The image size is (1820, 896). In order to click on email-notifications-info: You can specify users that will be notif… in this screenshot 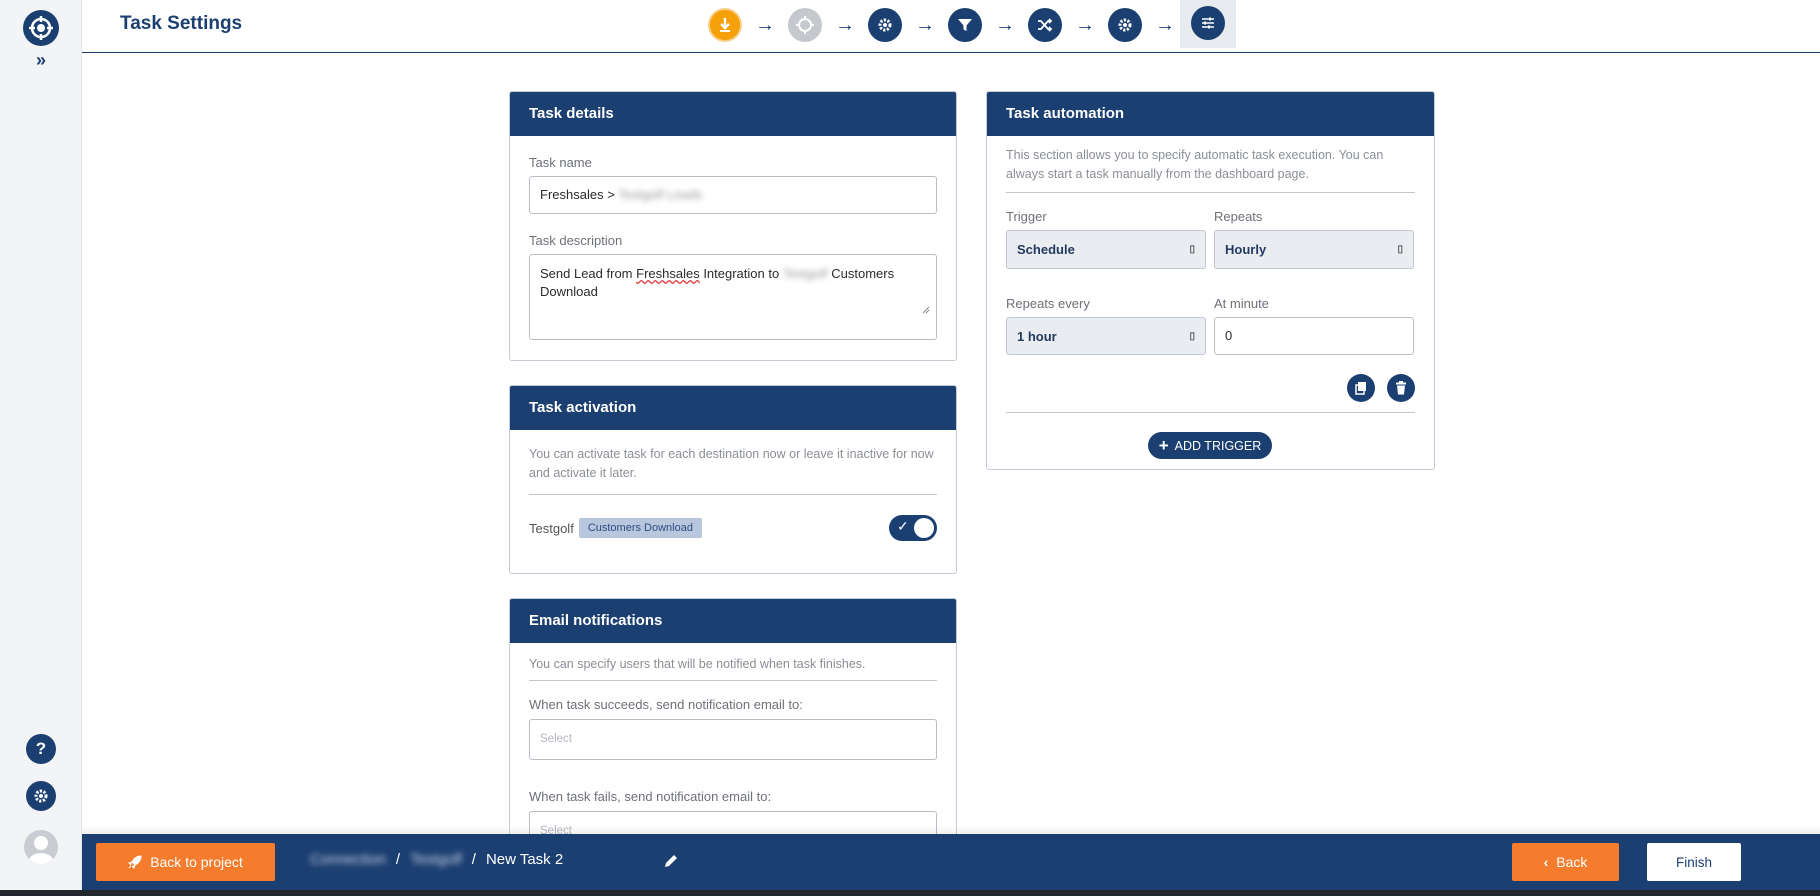, I will do `click(697, 664)`.